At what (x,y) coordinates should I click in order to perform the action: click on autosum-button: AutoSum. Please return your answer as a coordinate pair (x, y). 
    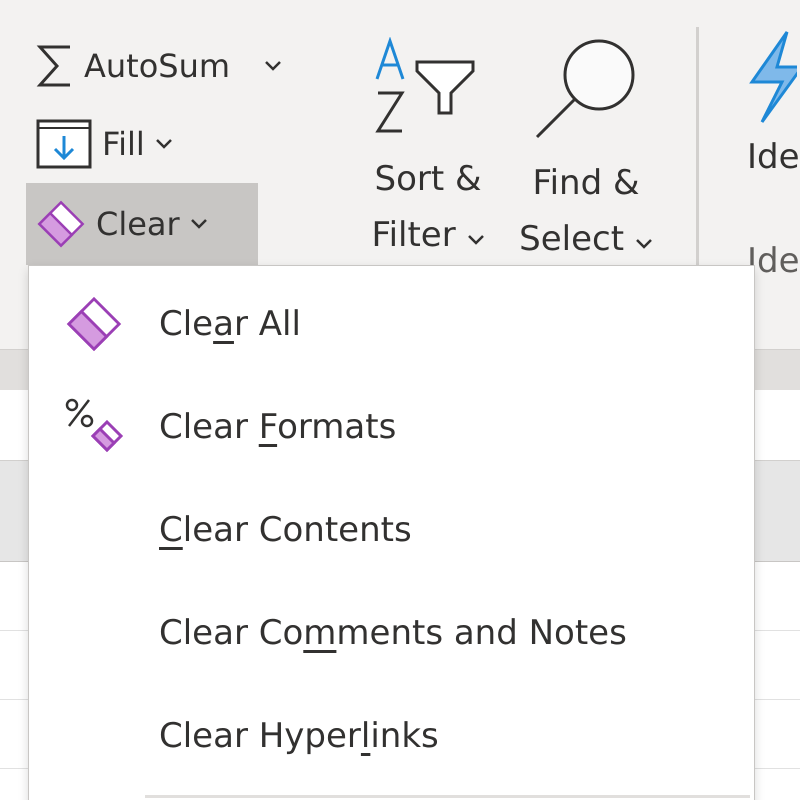
    Looking at the image, I should click on (159, 66).